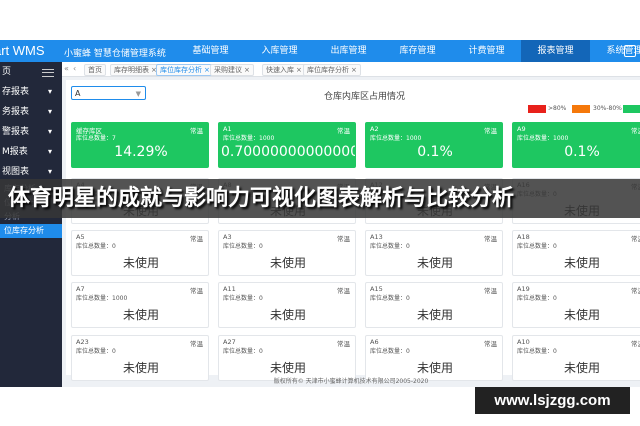 The image size is (640, 426). I want to click on overlay-banner-title: 体育明星的成就与影响力可视化图表解析与比较分析, so click(261, 198).